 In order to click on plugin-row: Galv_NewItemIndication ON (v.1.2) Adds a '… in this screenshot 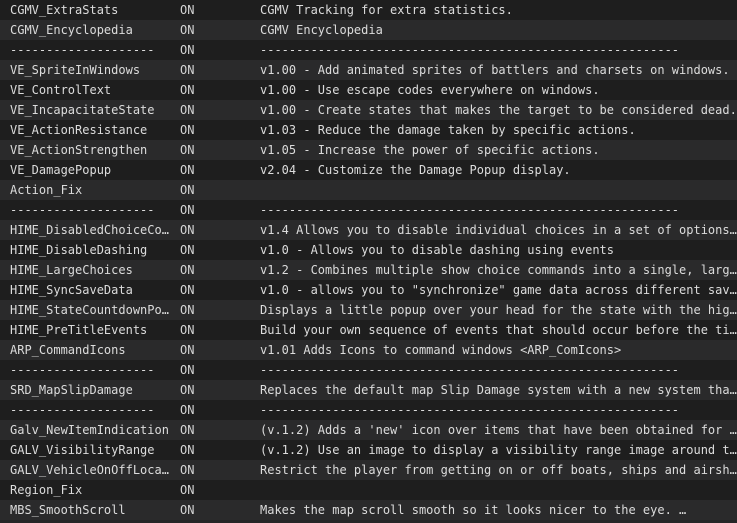, I will do `click(368, 430)`.